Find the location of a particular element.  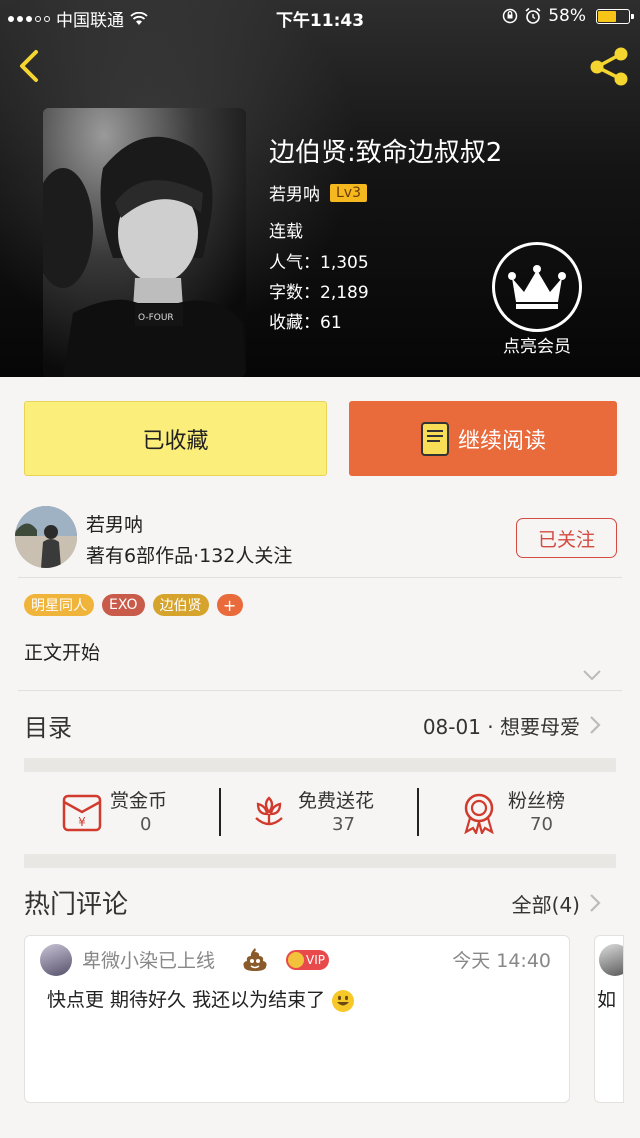

toc-label: 目录 is located at coordinates (48, 728).